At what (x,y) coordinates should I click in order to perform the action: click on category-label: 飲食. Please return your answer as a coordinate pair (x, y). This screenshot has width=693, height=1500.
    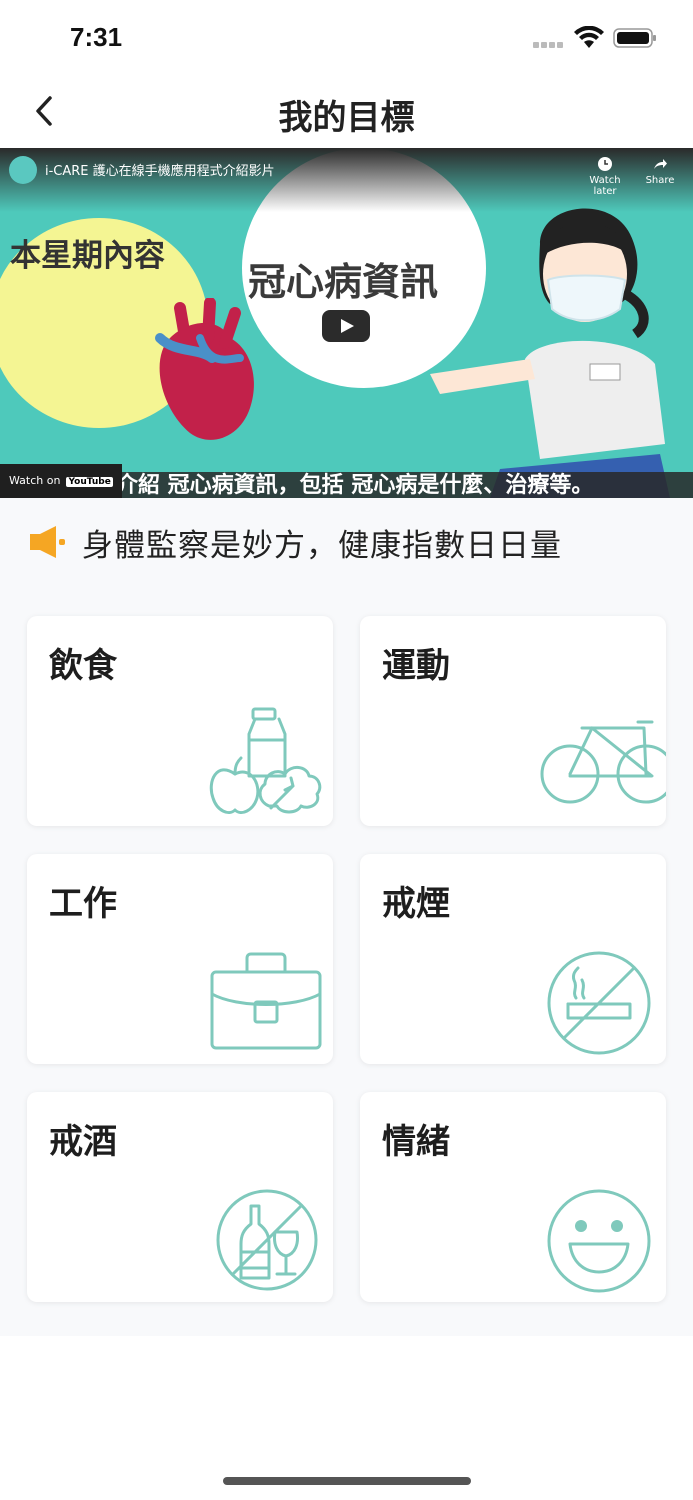
    Looking at the image, I should click on (83, 666).